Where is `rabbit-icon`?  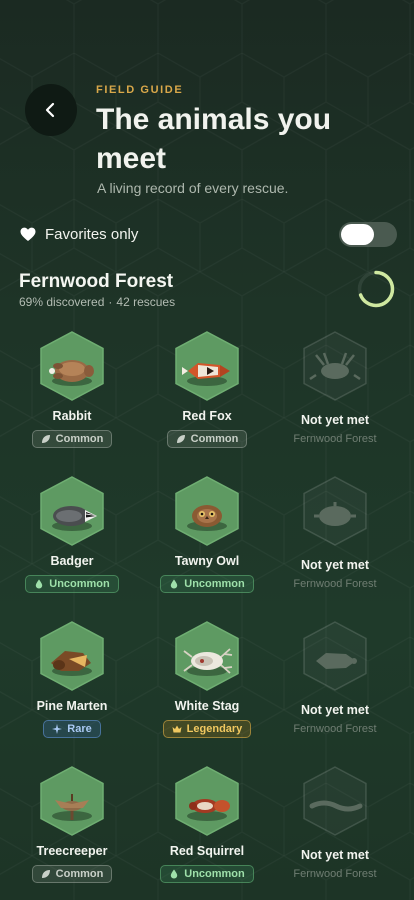
rabbit-icon is located at coordinates (72, 366).